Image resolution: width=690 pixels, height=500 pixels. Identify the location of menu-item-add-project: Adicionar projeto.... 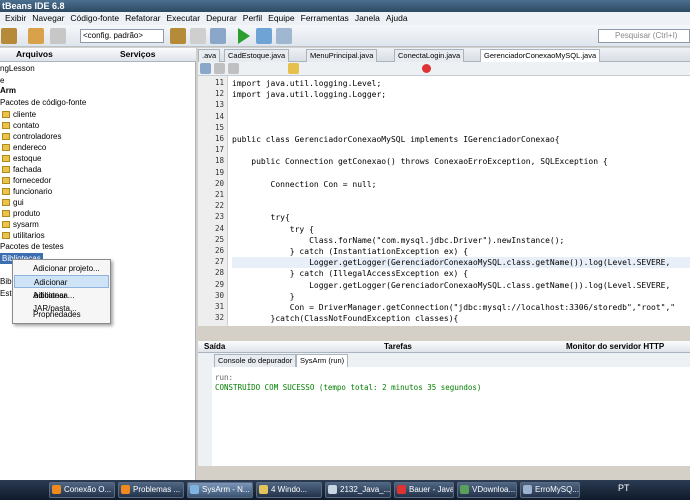
(61, 268).